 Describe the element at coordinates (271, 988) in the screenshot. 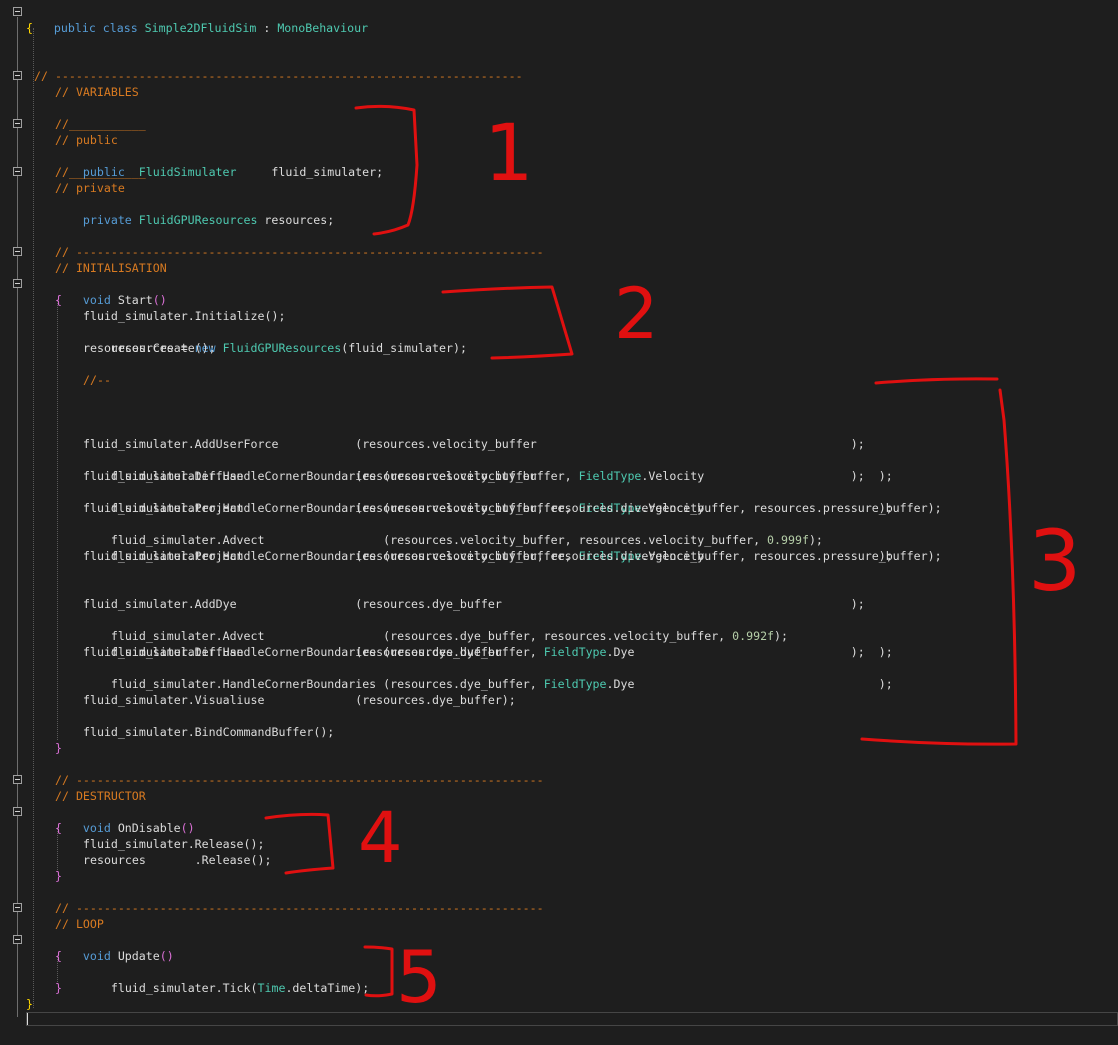

I see `token: Time` at that location.